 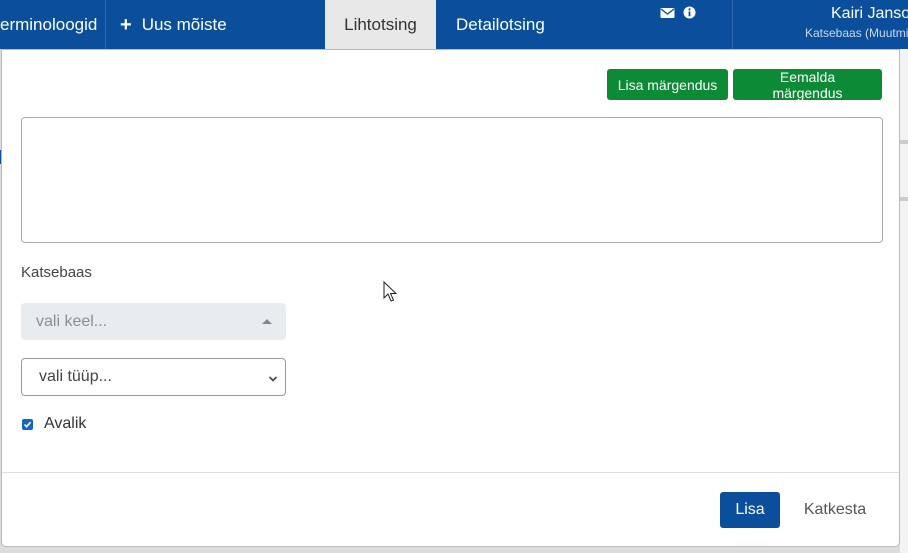 What do you see at coordinates (450, 472) in the screenshot?
I see `modal-footer-divider` at bounding box center [450, 472].